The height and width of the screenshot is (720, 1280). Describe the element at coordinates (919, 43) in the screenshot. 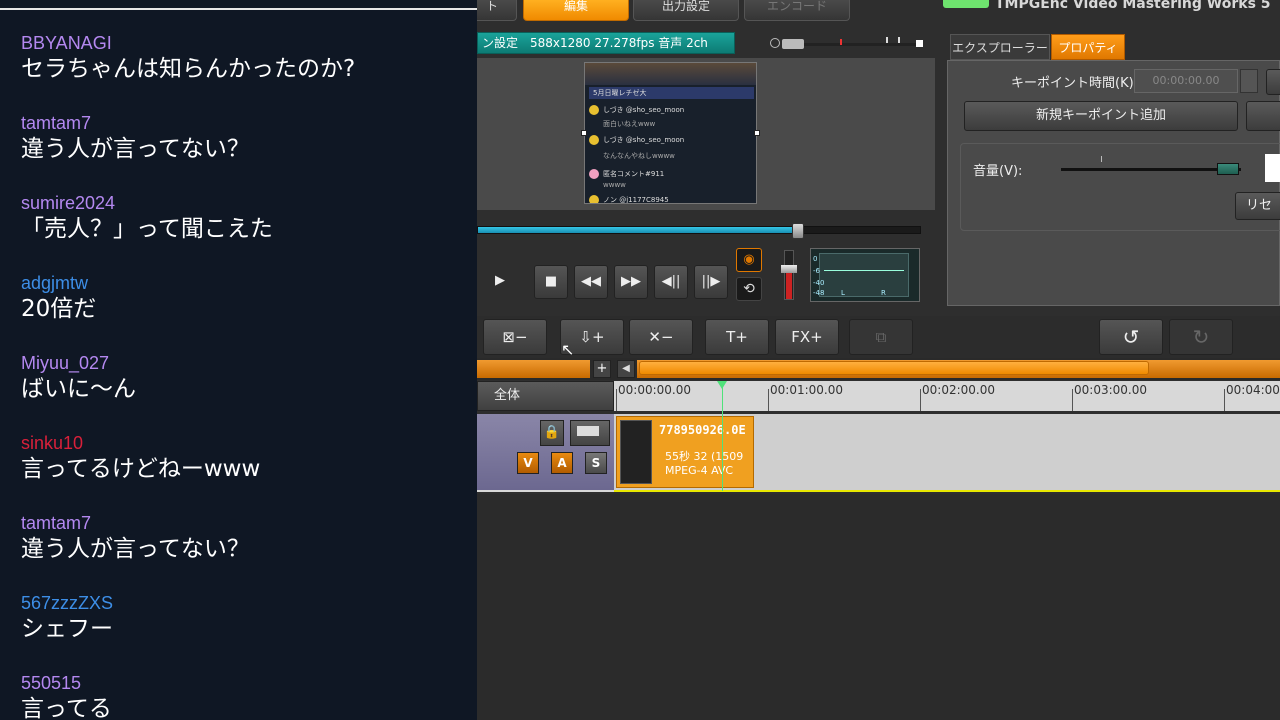

I see `slider-end-marker` at that location.